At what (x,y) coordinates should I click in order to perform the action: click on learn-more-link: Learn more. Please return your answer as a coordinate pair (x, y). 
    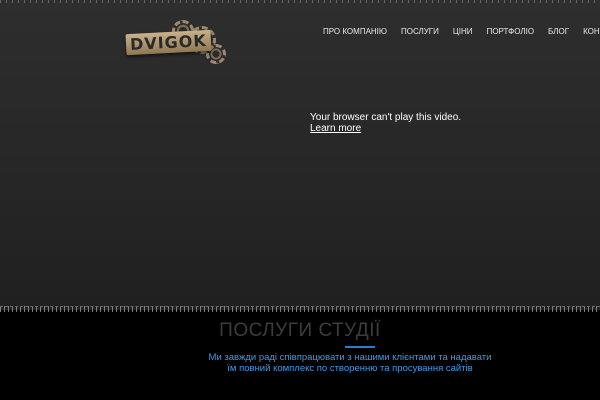
    Looking at the image, I should click on (385, 128).